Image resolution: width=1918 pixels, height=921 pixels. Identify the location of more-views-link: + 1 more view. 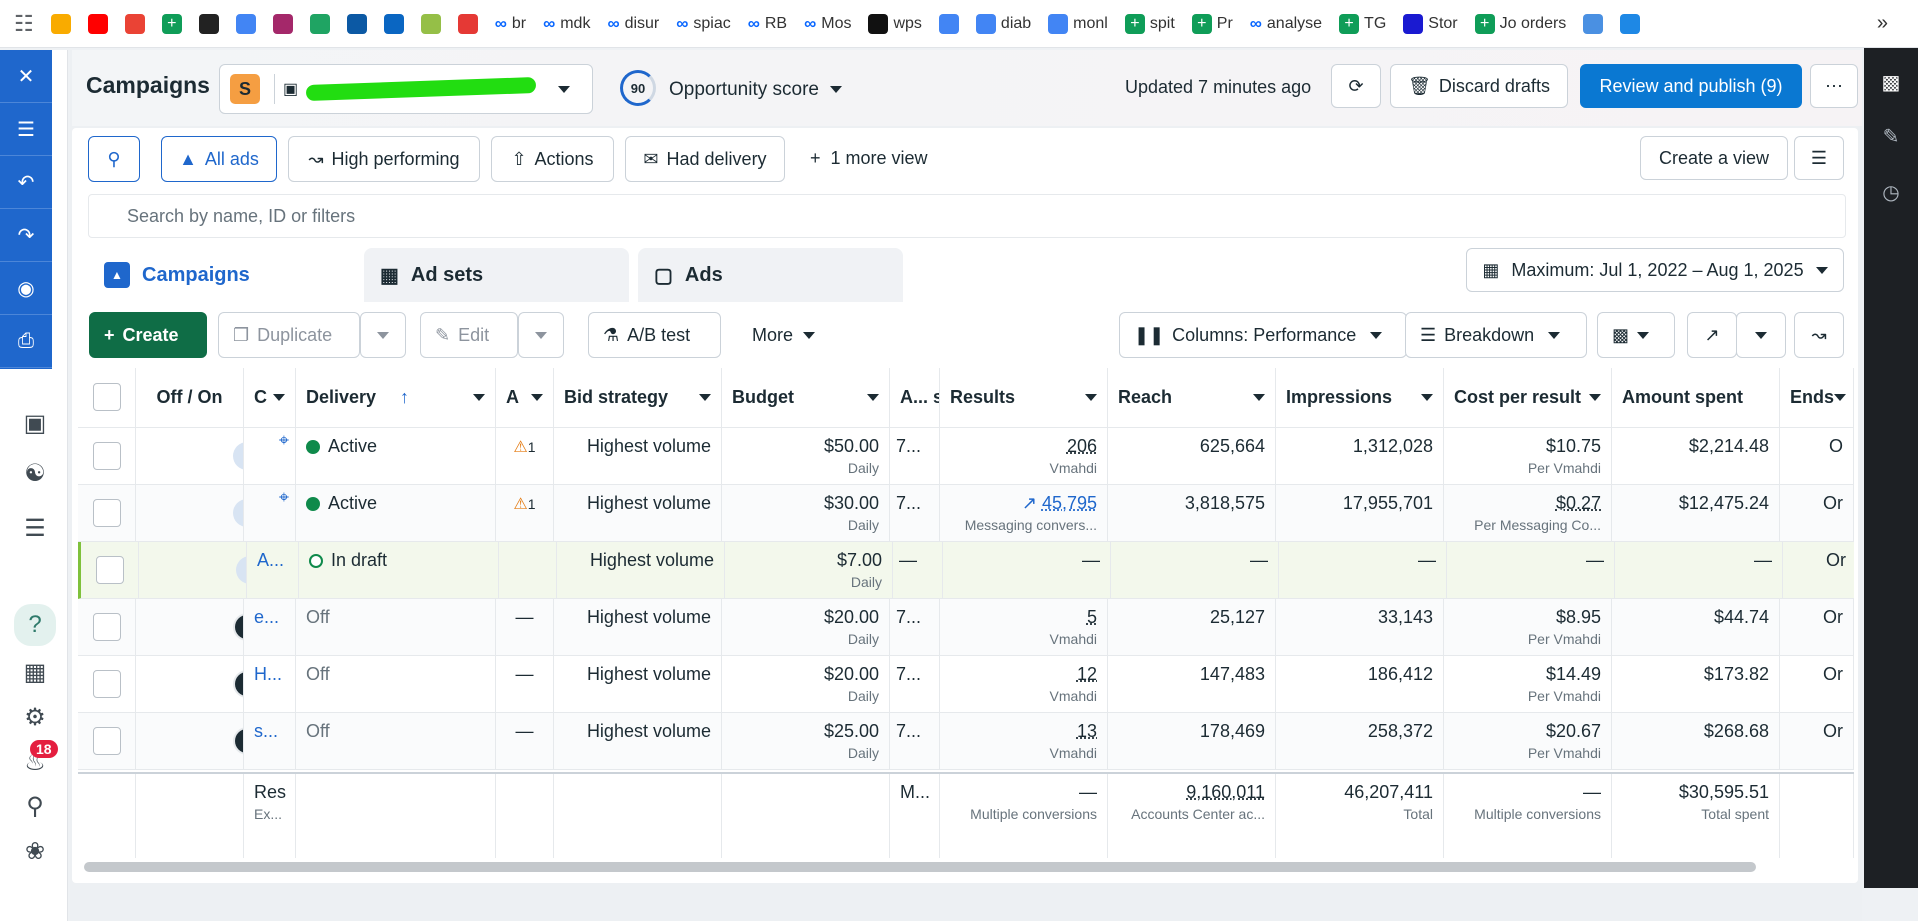
(869, 158).